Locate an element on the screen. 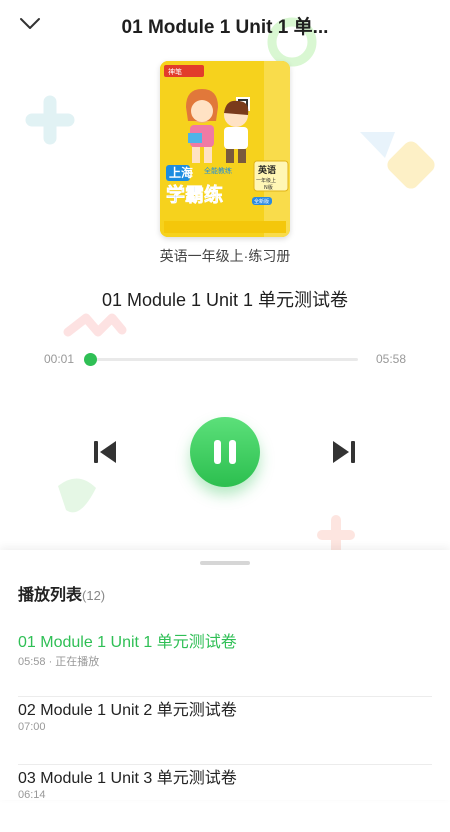 This screenshot has height=832, width=450. book-cover: 神笔 上海 全能教练 学霸练 英语 一年级上 N版 全新版 is located at coordinates (225, 149).